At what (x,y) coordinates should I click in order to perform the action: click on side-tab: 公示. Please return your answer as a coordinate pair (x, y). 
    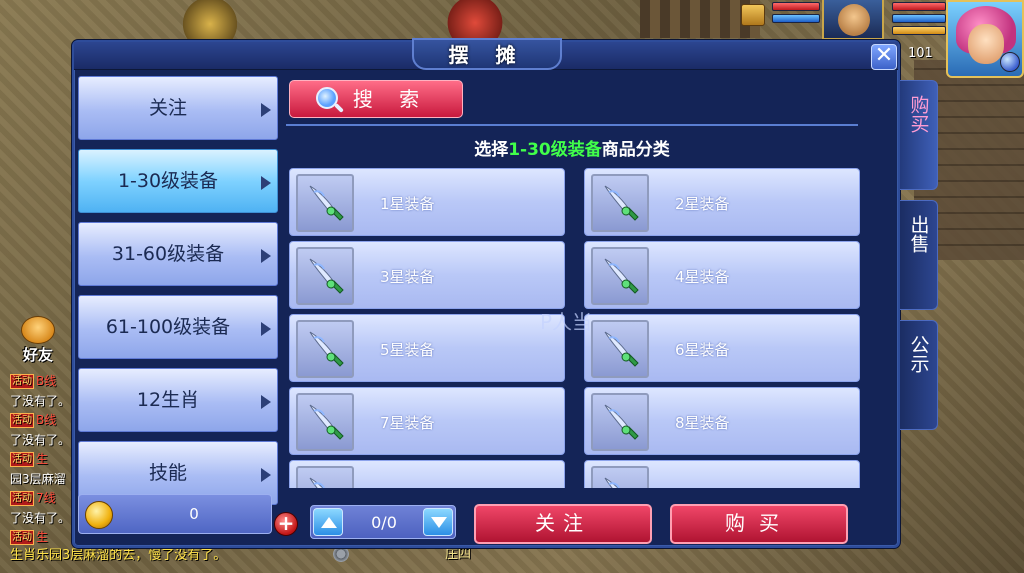
    Looking at the image, I should click on (919, 375).